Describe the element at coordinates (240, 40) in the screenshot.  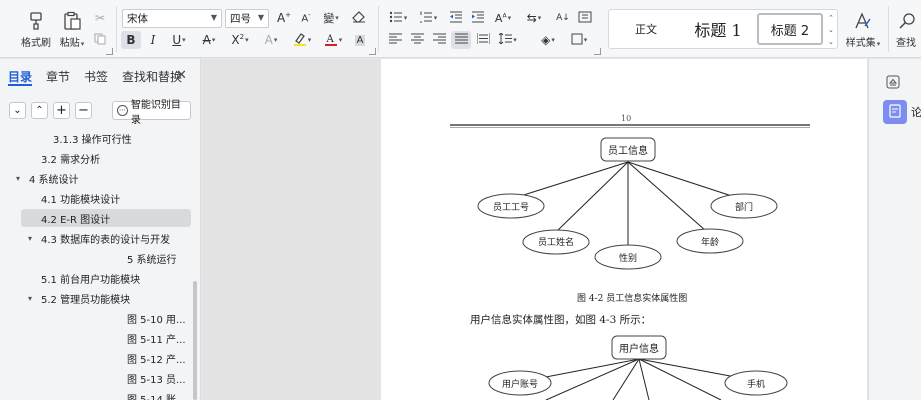
I see `superscript-button: X2 ▾` at that location.